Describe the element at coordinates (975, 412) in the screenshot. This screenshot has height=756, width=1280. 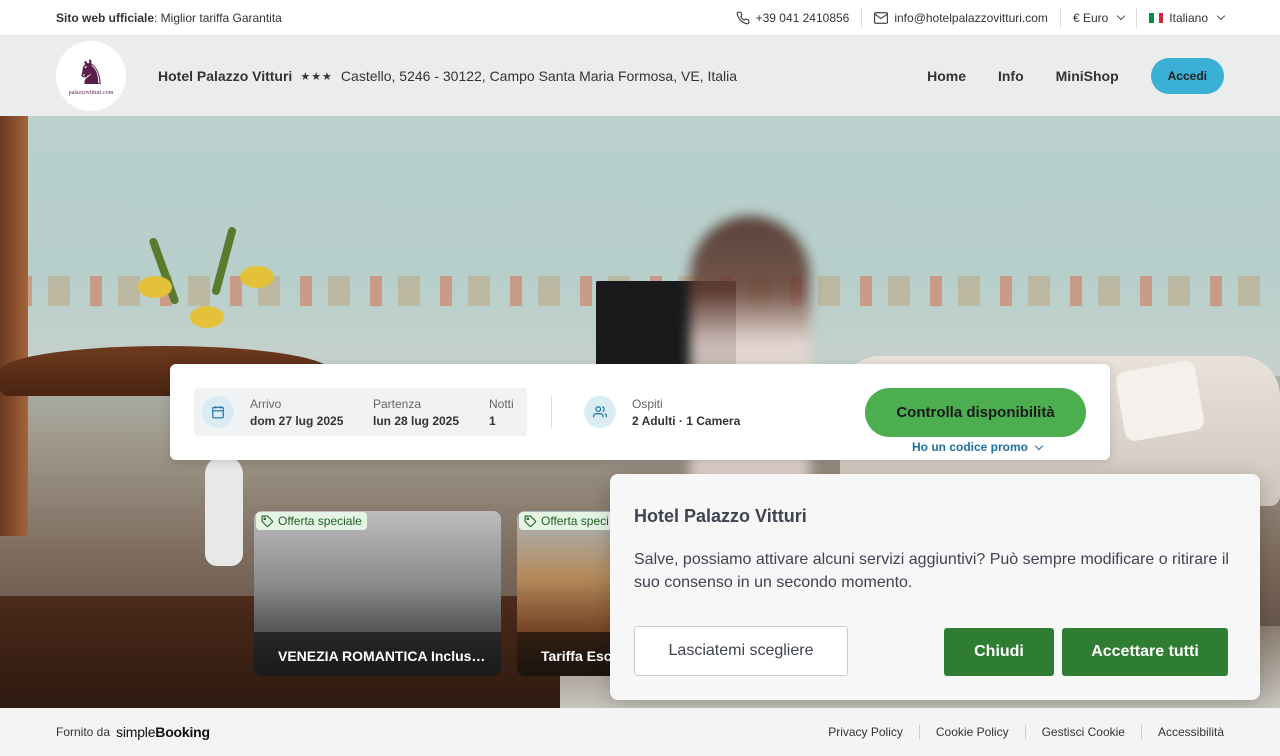
I see `check-availability-button: Controlla disponibilità` at that location.